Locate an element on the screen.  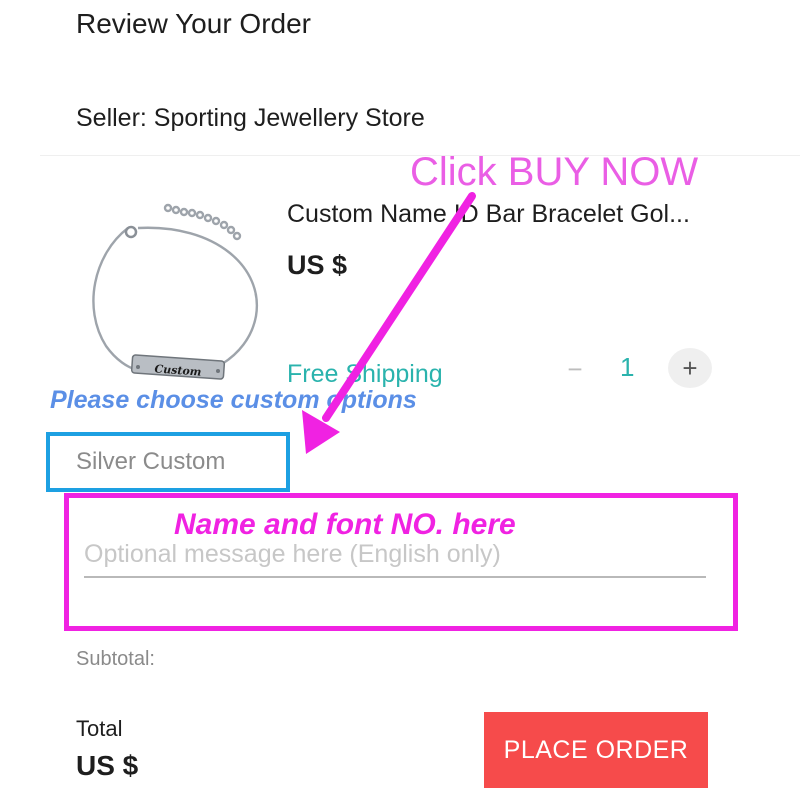
plus-icon: + is located at coordinates (690, 367).